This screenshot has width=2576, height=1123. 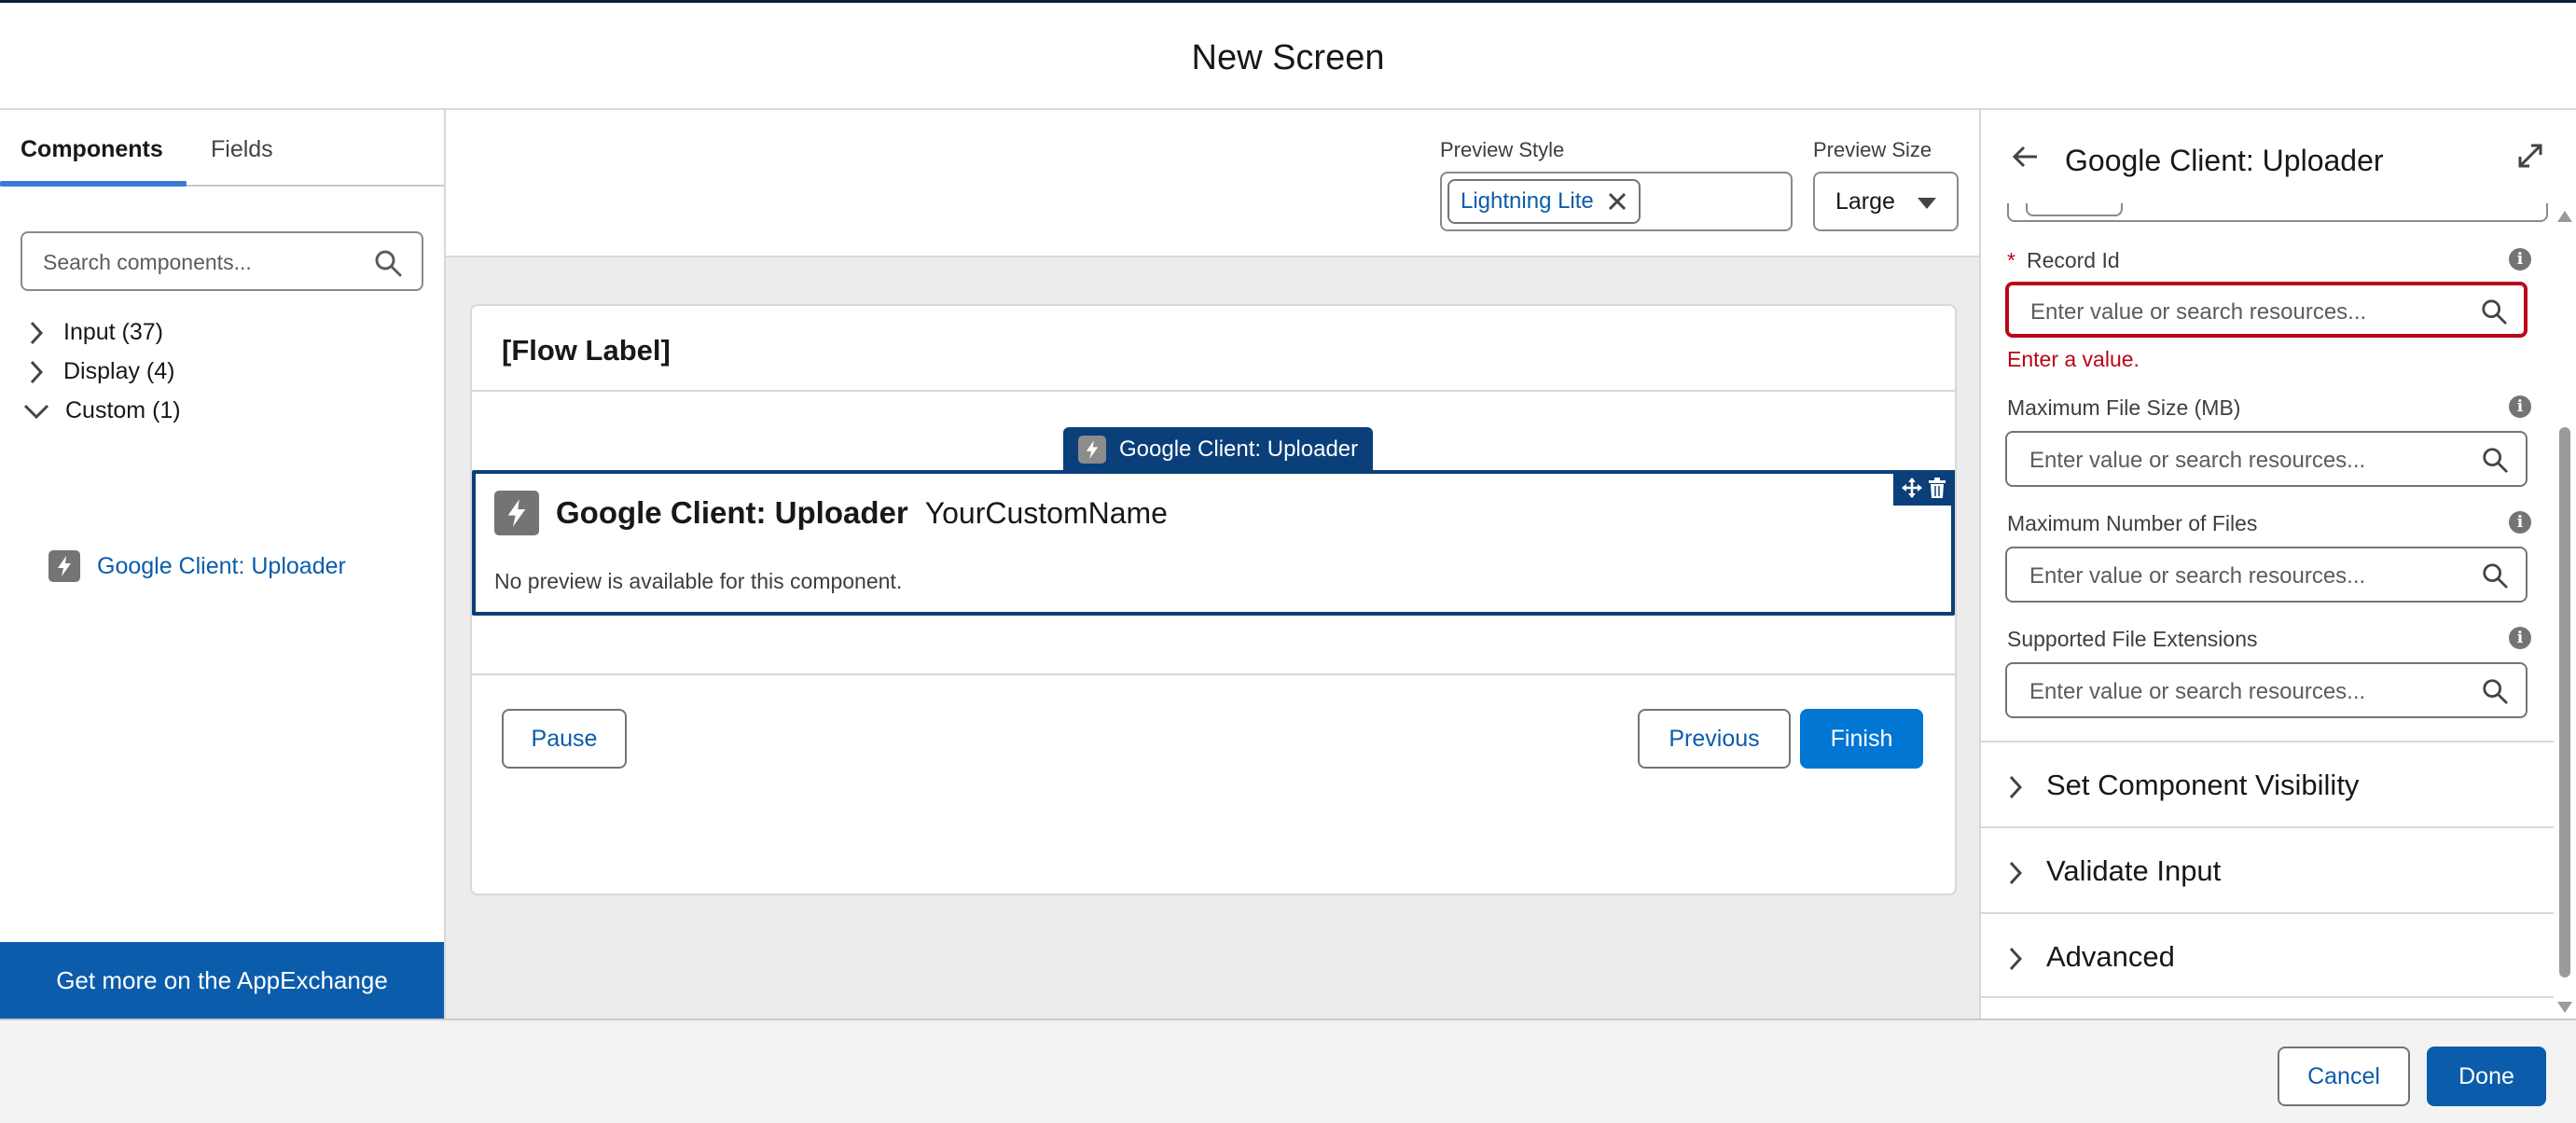 I want to click on tree-item-label: Custom (1), so click(x=123, y=410).